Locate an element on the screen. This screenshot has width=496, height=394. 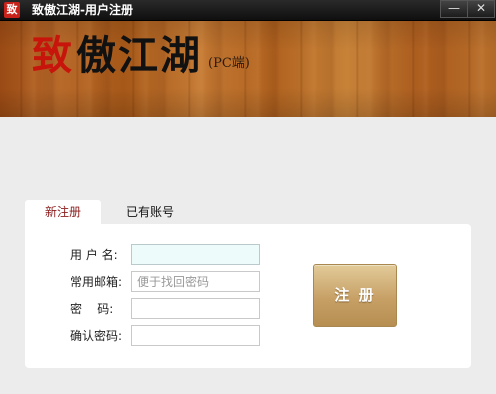
password-input is located at coordinates (195, 308).